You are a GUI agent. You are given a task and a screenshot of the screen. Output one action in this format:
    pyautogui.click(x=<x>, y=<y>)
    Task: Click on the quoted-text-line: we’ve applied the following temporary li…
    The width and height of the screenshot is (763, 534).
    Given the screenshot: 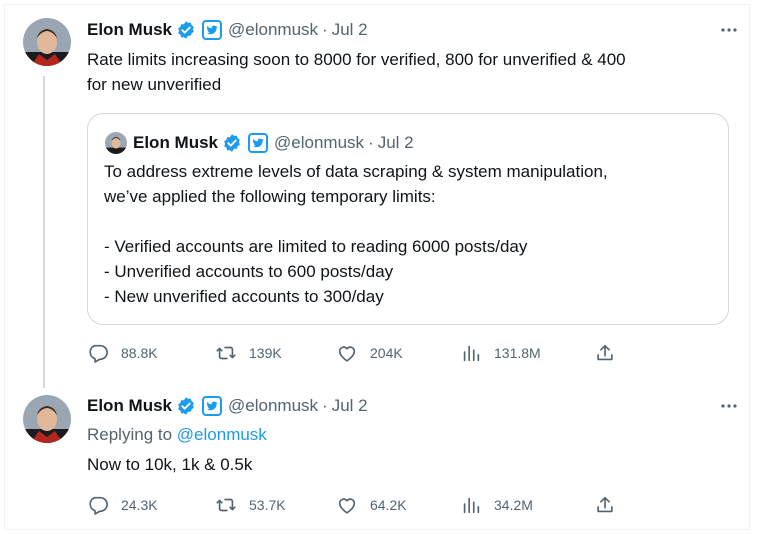 What is the action you would take?
    pyautogui.click(x=270, y=196)
    